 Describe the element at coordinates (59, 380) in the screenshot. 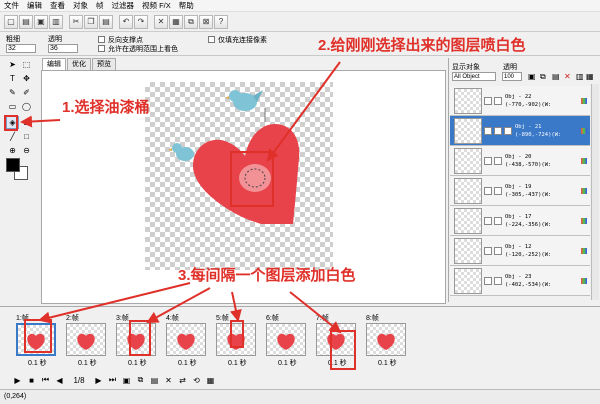

I see `prev-frame-icon: ◀` at that location.